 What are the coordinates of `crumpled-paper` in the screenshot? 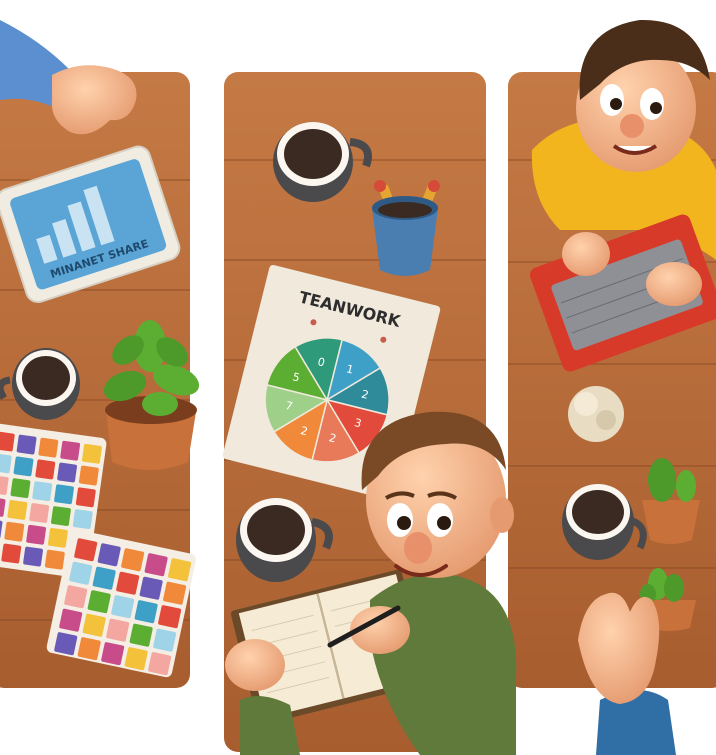 It's located at (596, 414).